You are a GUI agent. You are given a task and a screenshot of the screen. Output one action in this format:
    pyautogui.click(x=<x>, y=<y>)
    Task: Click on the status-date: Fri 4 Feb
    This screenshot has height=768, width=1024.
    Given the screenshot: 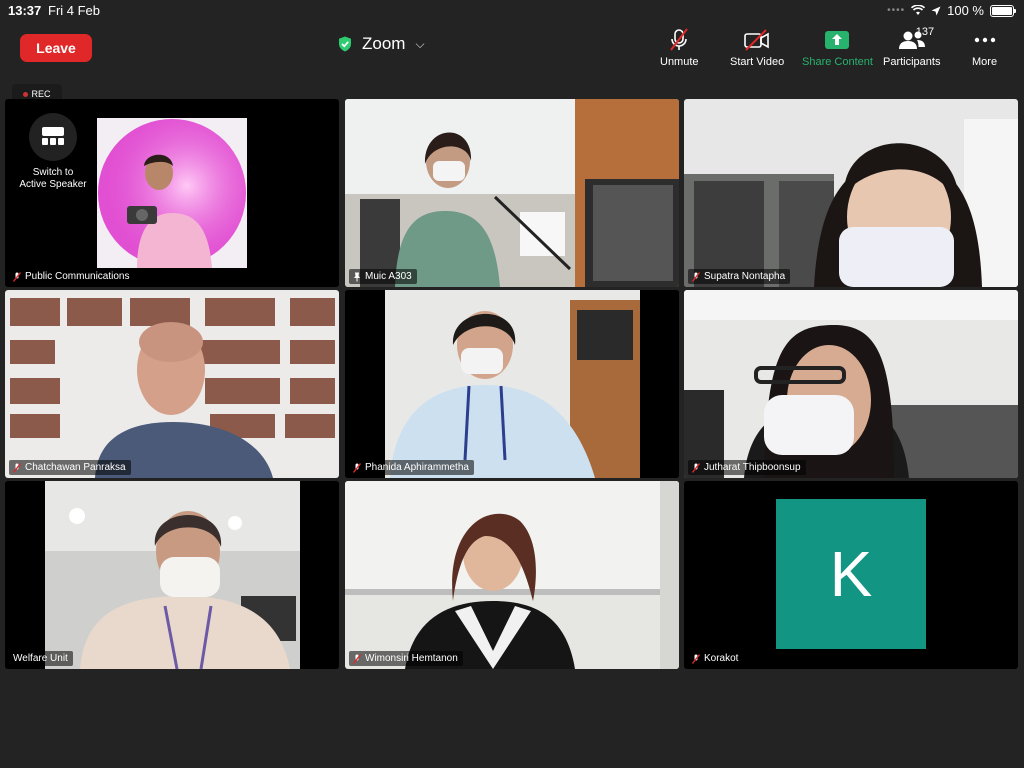 What is the action you would take?
    pyautogui.click(x=74, y=10)
    